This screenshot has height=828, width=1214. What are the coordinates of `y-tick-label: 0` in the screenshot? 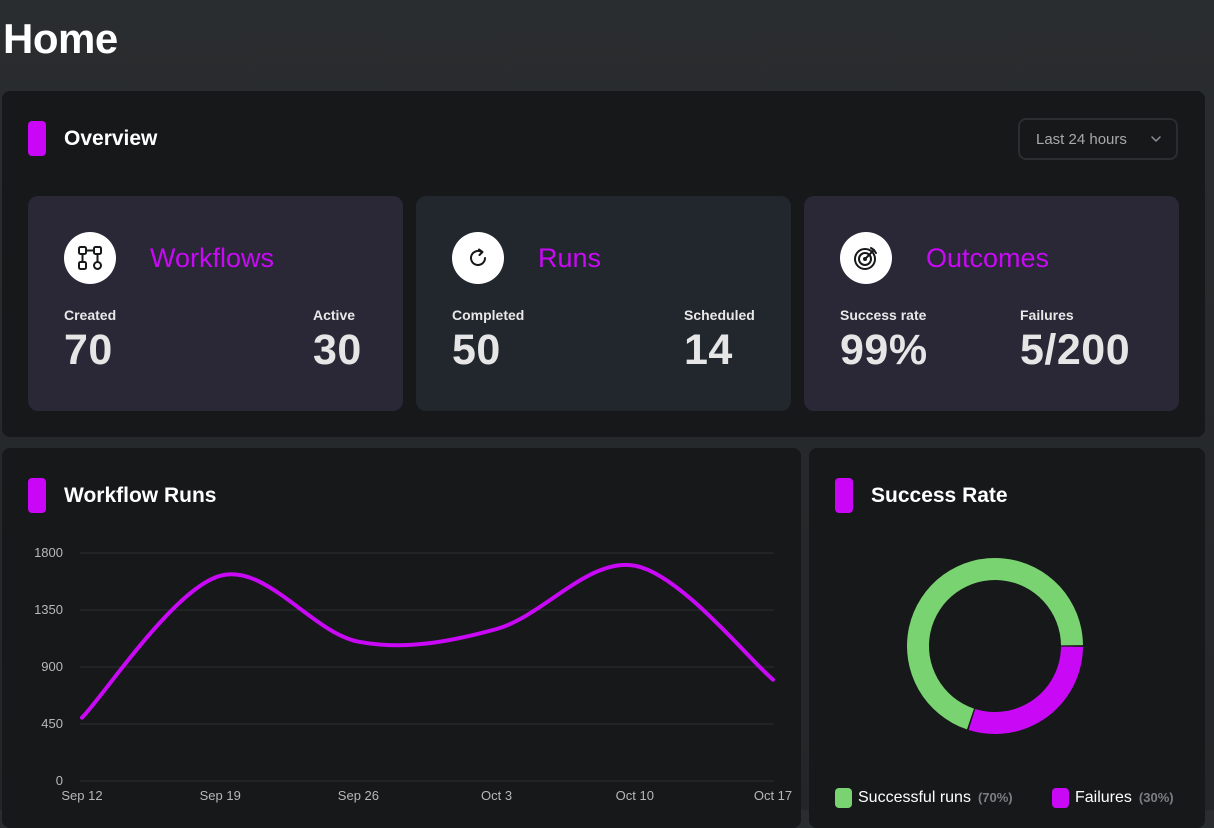 It's located at (59, 780).